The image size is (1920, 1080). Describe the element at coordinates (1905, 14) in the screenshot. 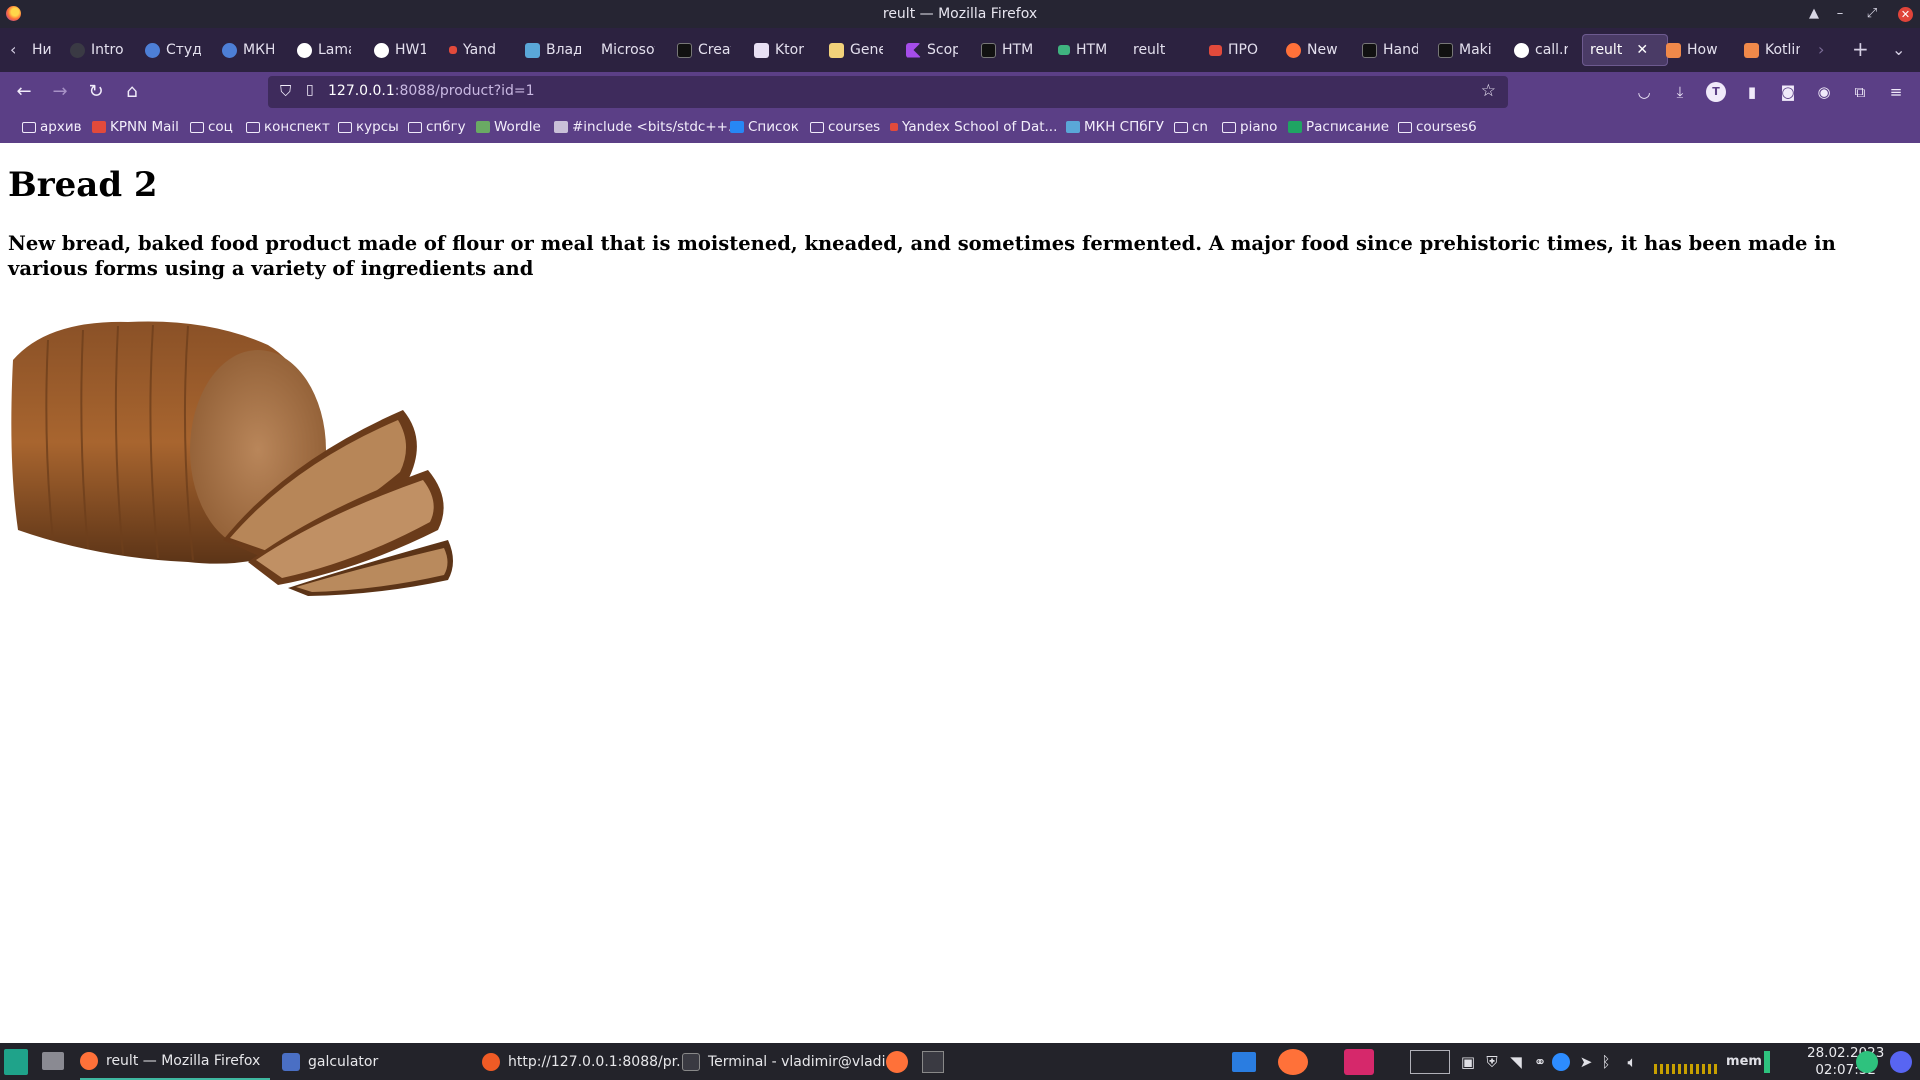

I see `close-window-button: ✕` at that location.